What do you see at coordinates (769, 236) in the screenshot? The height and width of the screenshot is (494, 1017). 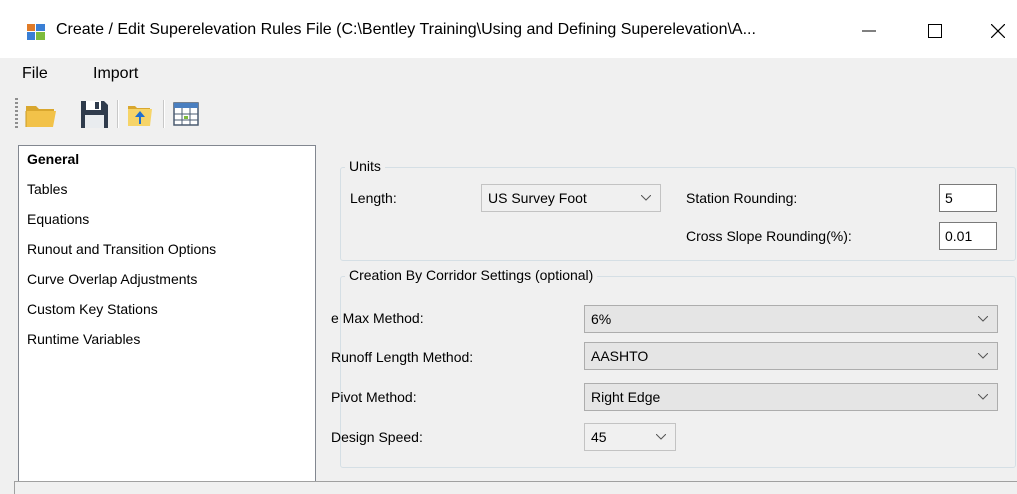 I see `cross-slope-rounding-label: Cross Slope Rounding(%):` at bounding box center [769, 236].